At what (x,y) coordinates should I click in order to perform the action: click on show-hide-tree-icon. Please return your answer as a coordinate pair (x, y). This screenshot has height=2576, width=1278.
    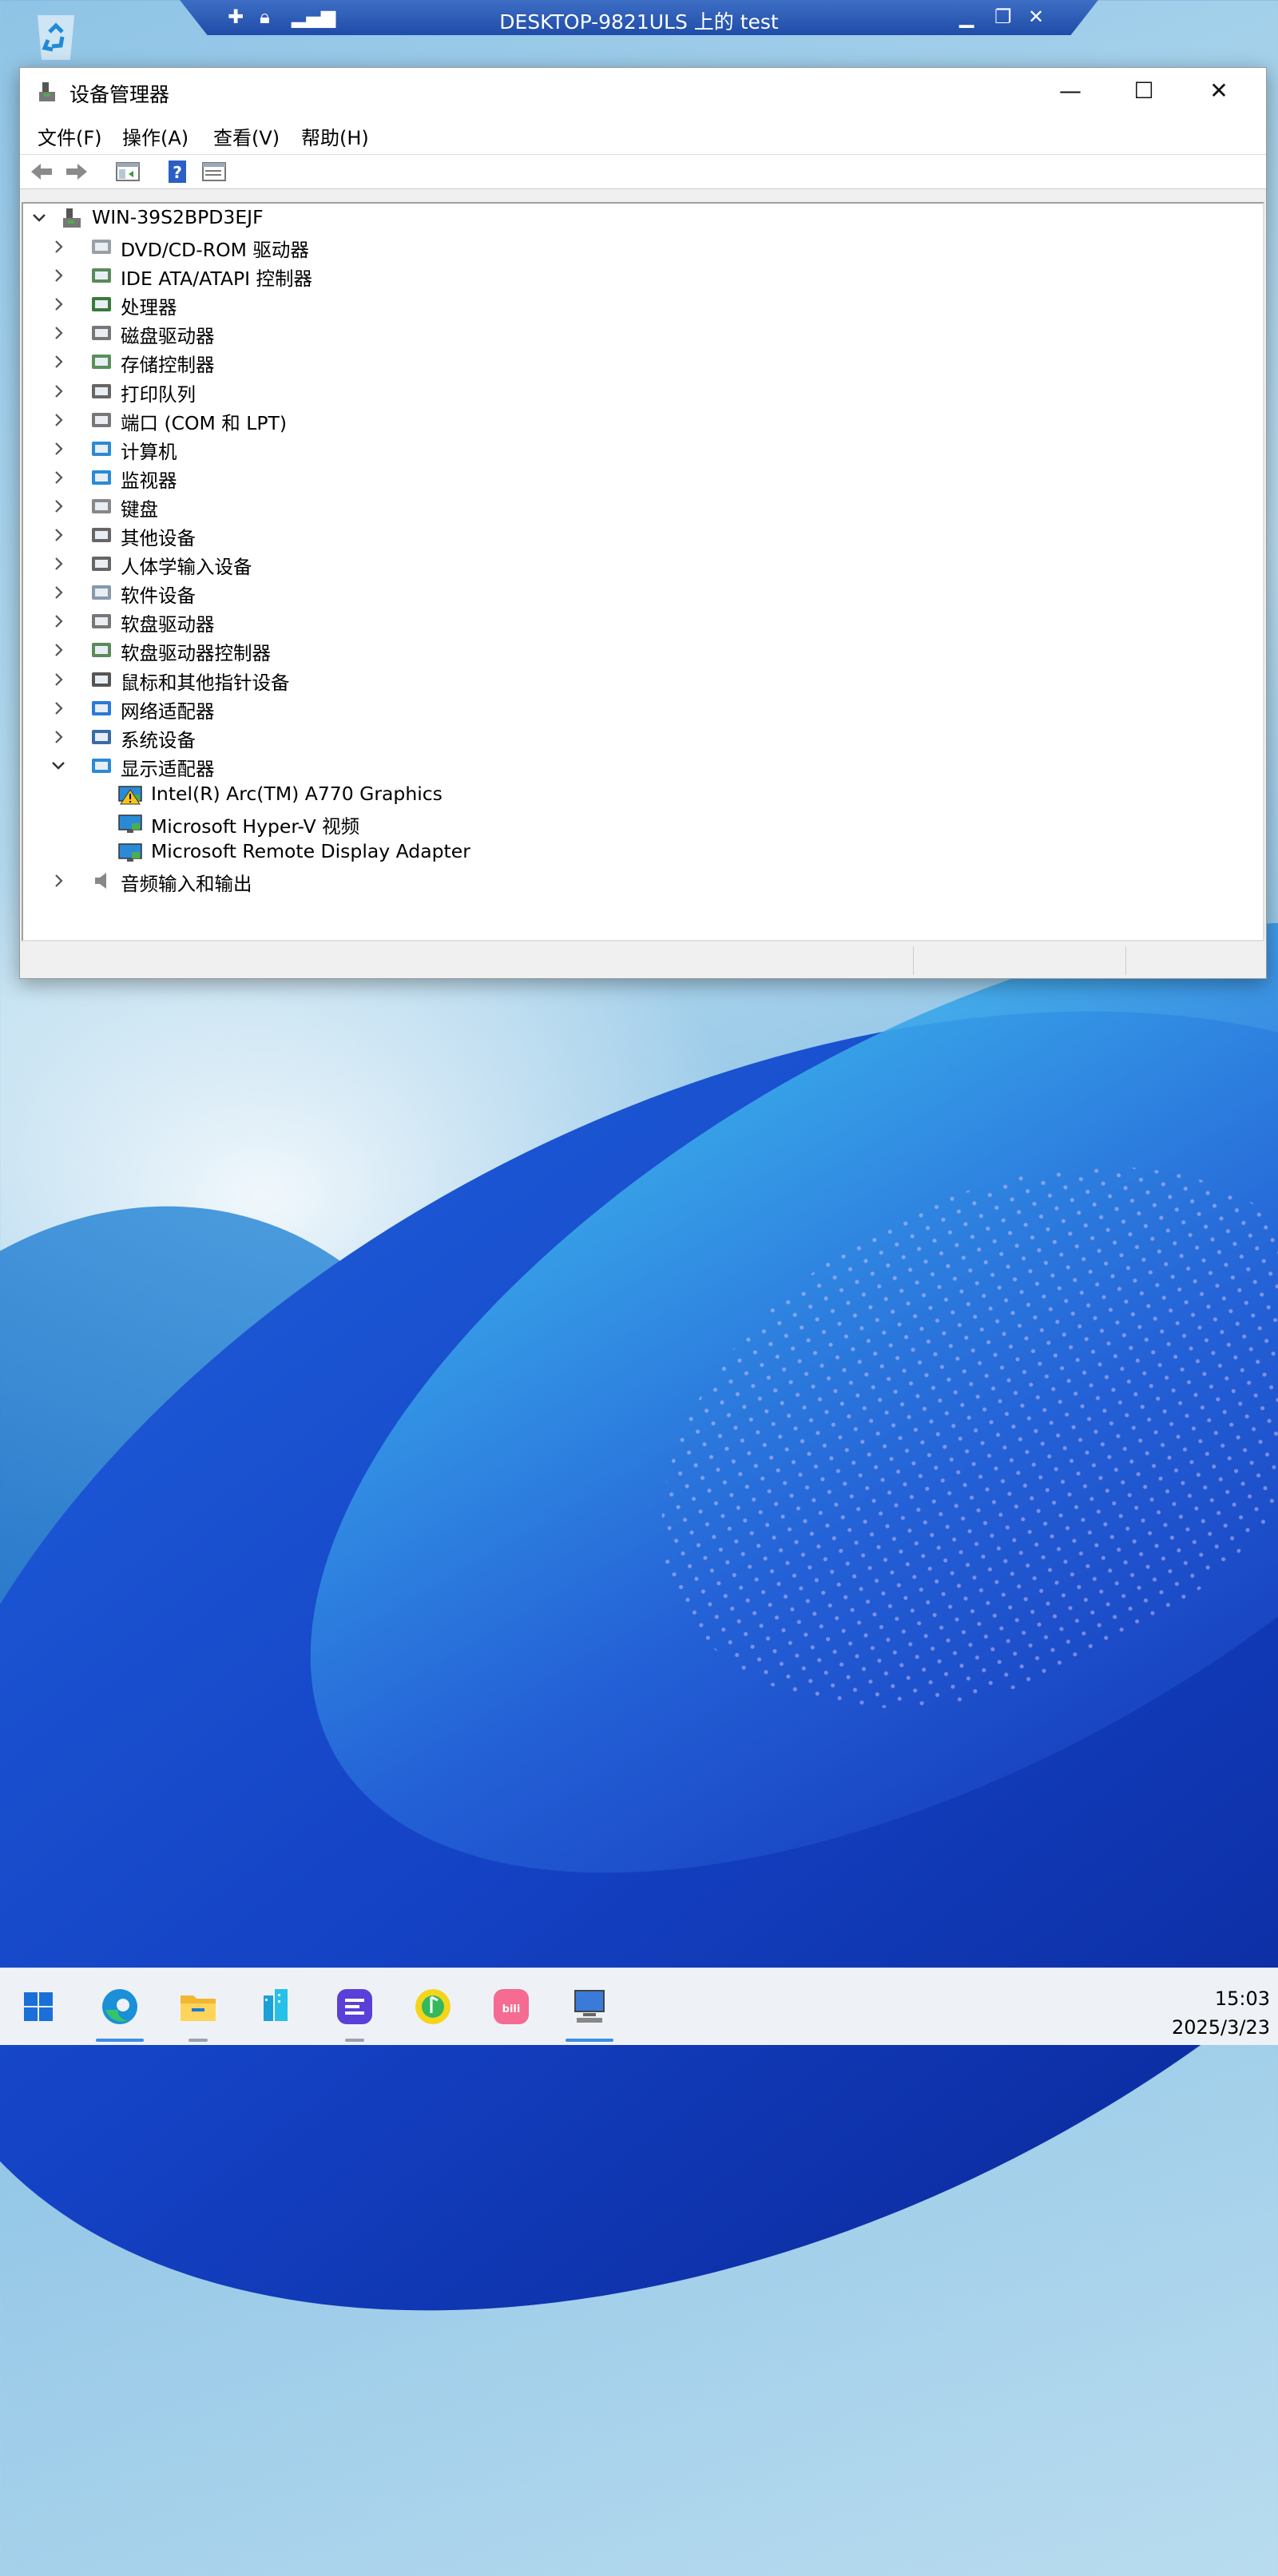
    Looking at the image, I should click on (127, 172).